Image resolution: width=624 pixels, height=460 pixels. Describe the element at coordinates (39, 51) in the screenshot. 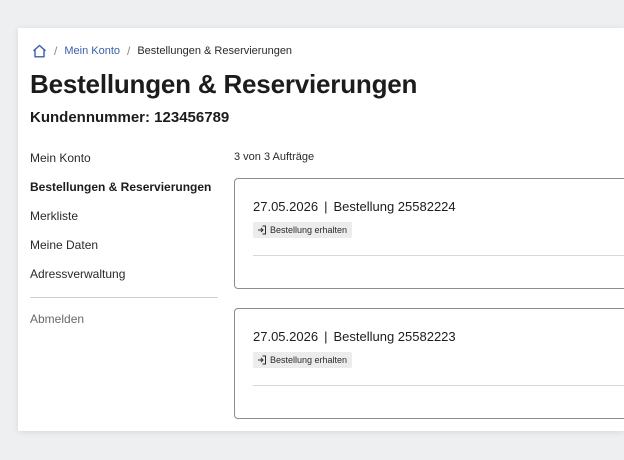

I see `home-icon` at that location.